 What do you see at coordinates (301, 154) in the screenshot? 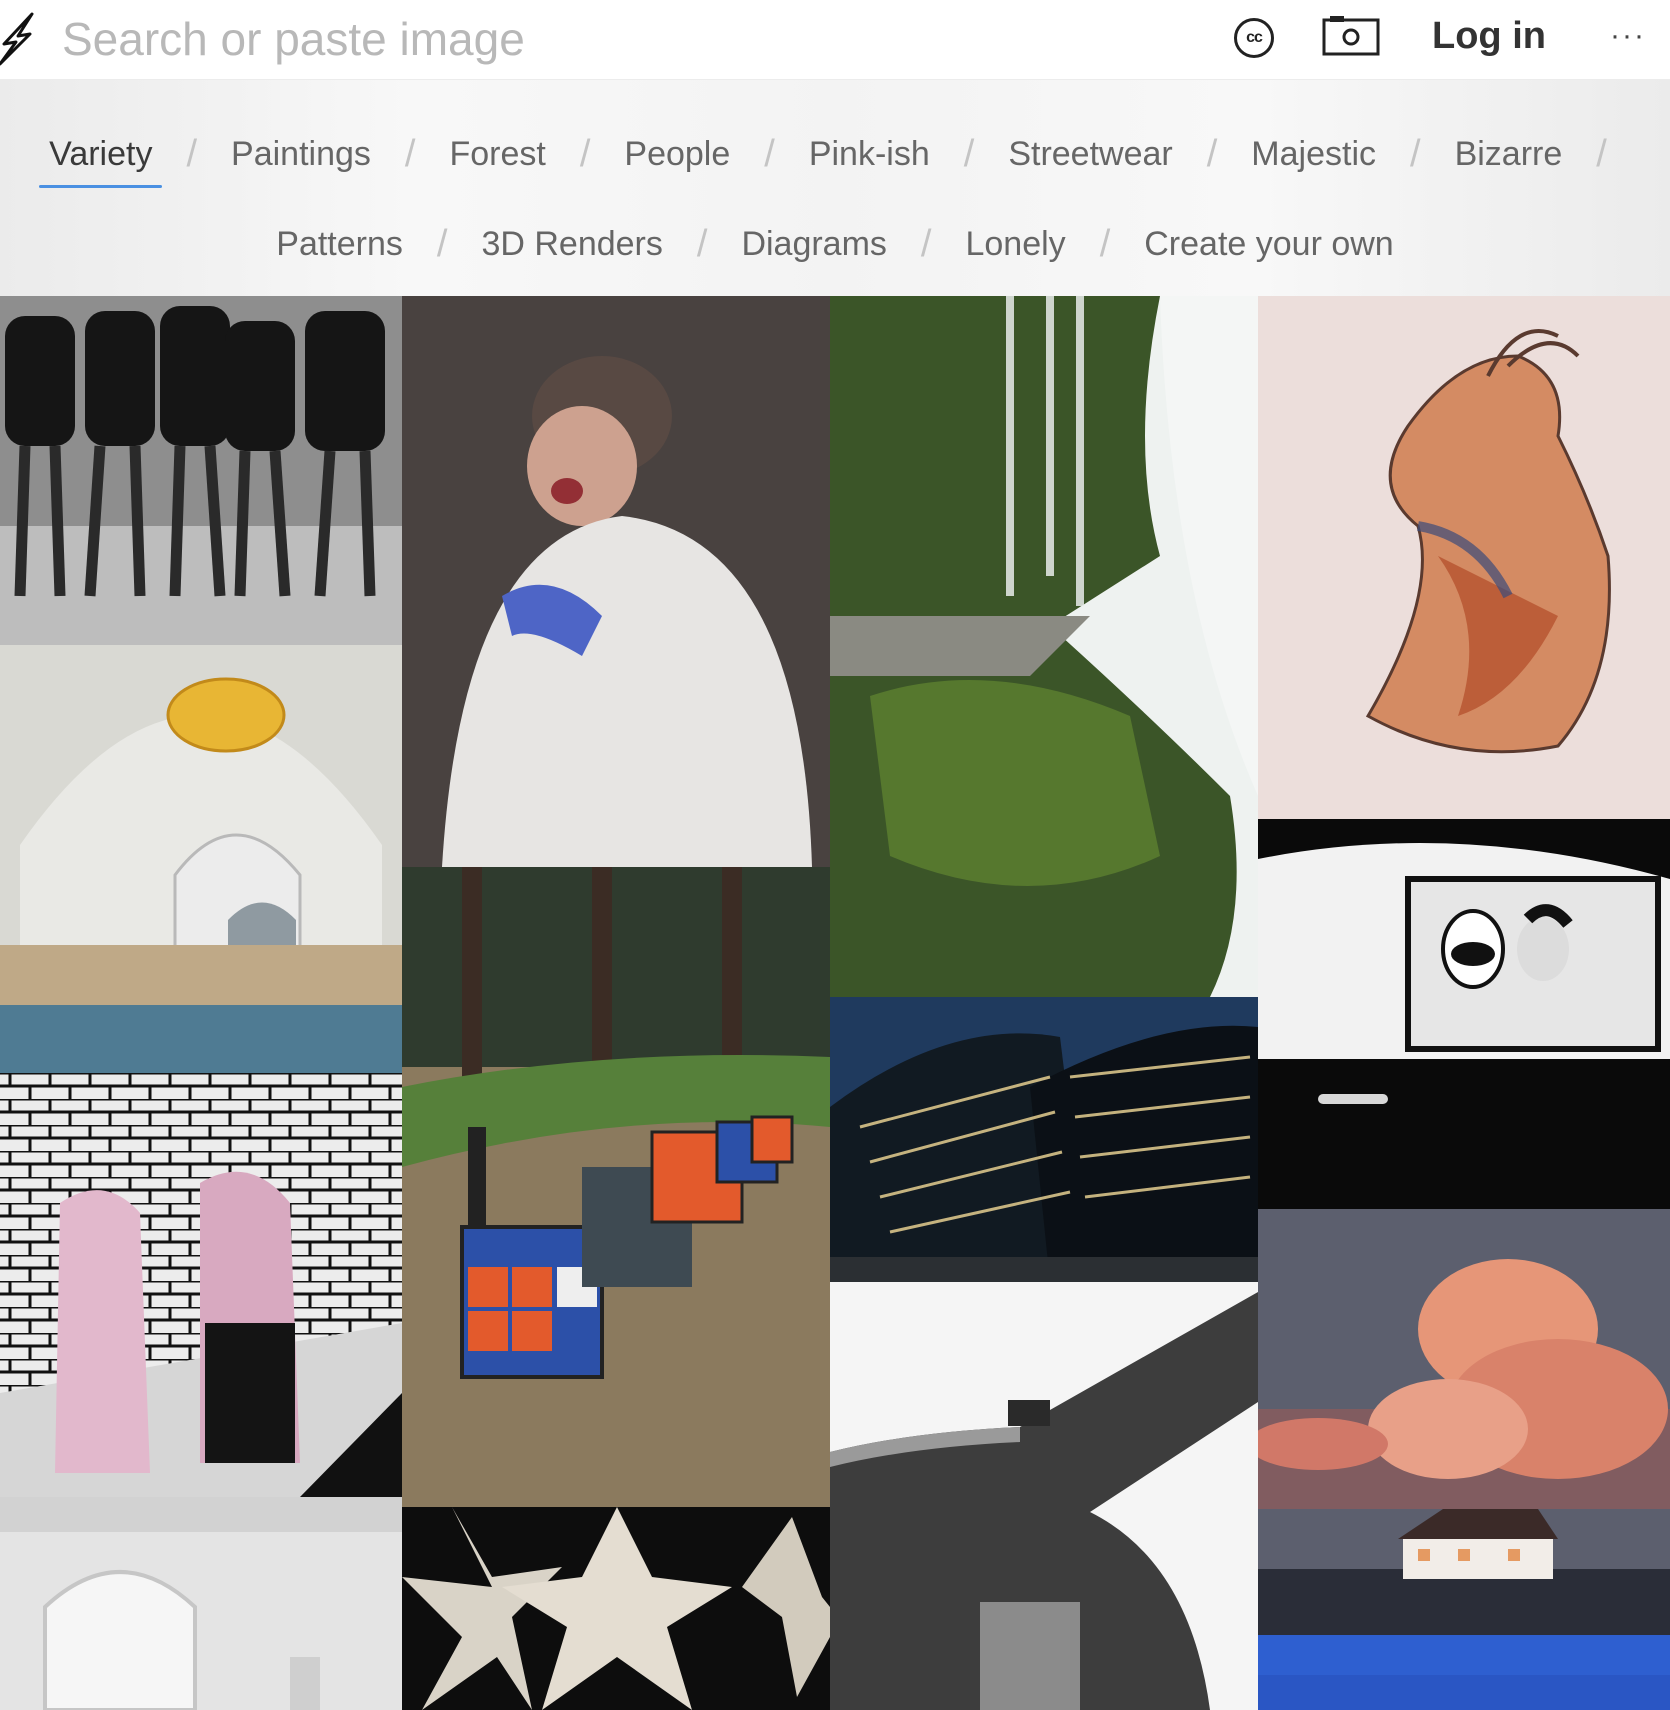
I see `category-tab-paintings: Paintings` at bounding box center [301, 154].